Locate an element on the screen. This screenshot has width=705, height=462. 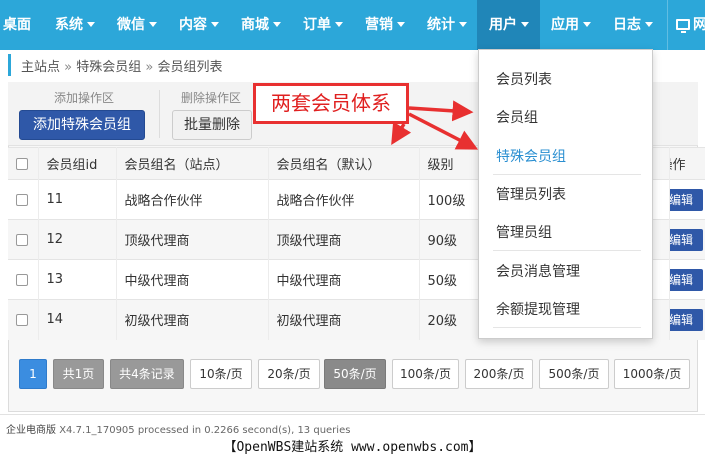
toolbar-divider is located at coordinates (159, 114).